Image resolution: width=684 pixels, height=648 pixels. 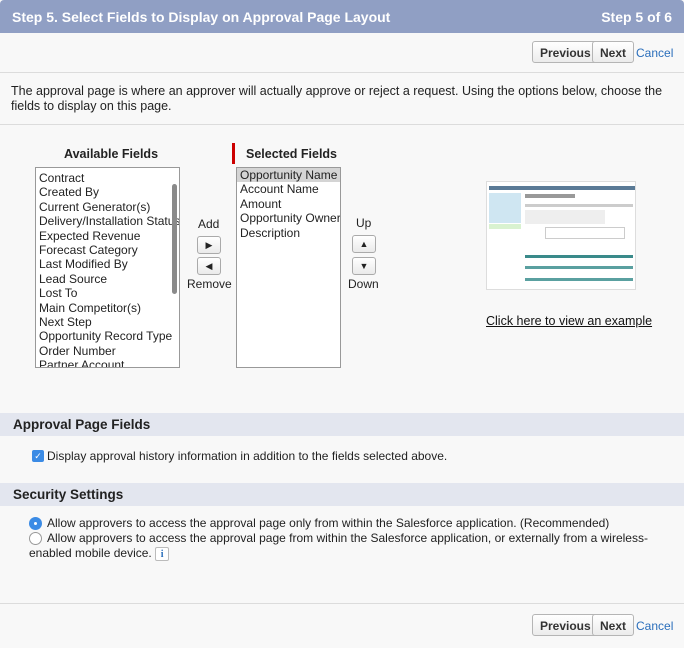 What do you see at coordinates (35, 523) in the screenshot?
I see `radio-internal-only` at bounding box center [35, 523].